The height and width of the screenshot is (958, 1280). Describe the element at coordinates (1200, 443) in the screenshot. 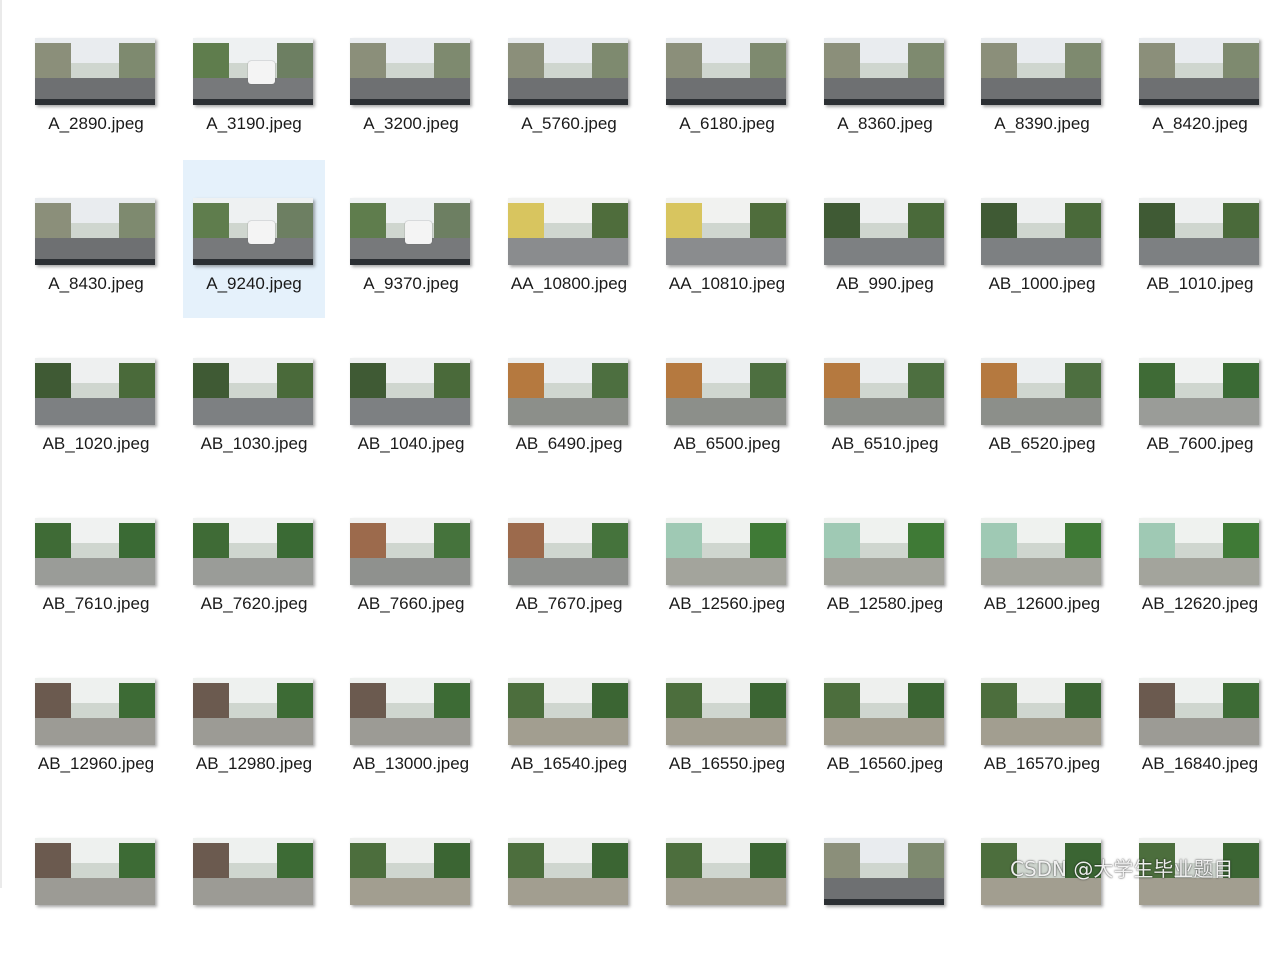

I see `file-name-label: AB_7600.jpeg` at that location.